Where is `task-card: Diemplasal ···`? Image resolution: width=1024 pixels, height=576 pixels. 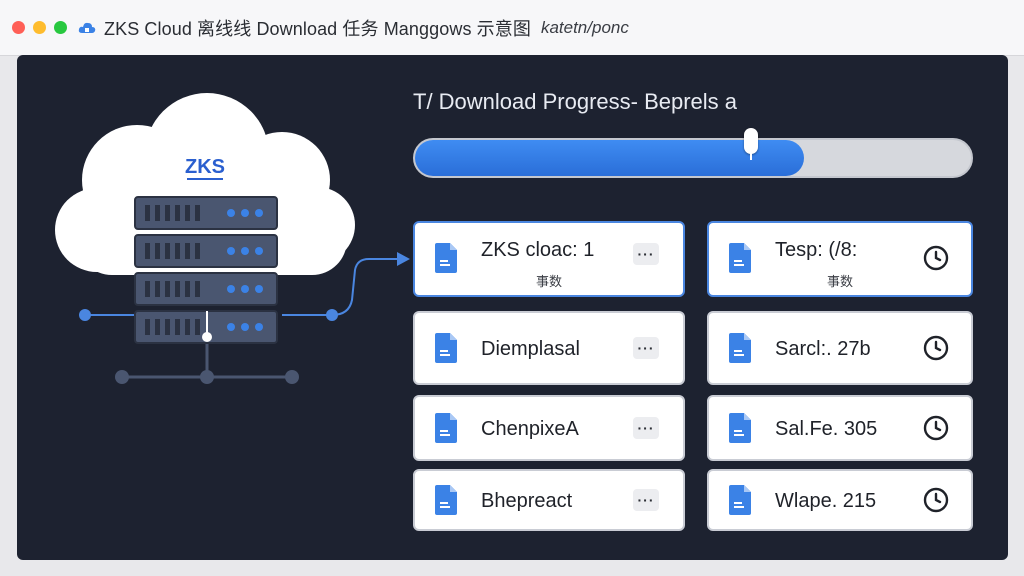
task-card: Diemplasal ··· is located at coordinates (549, 348).